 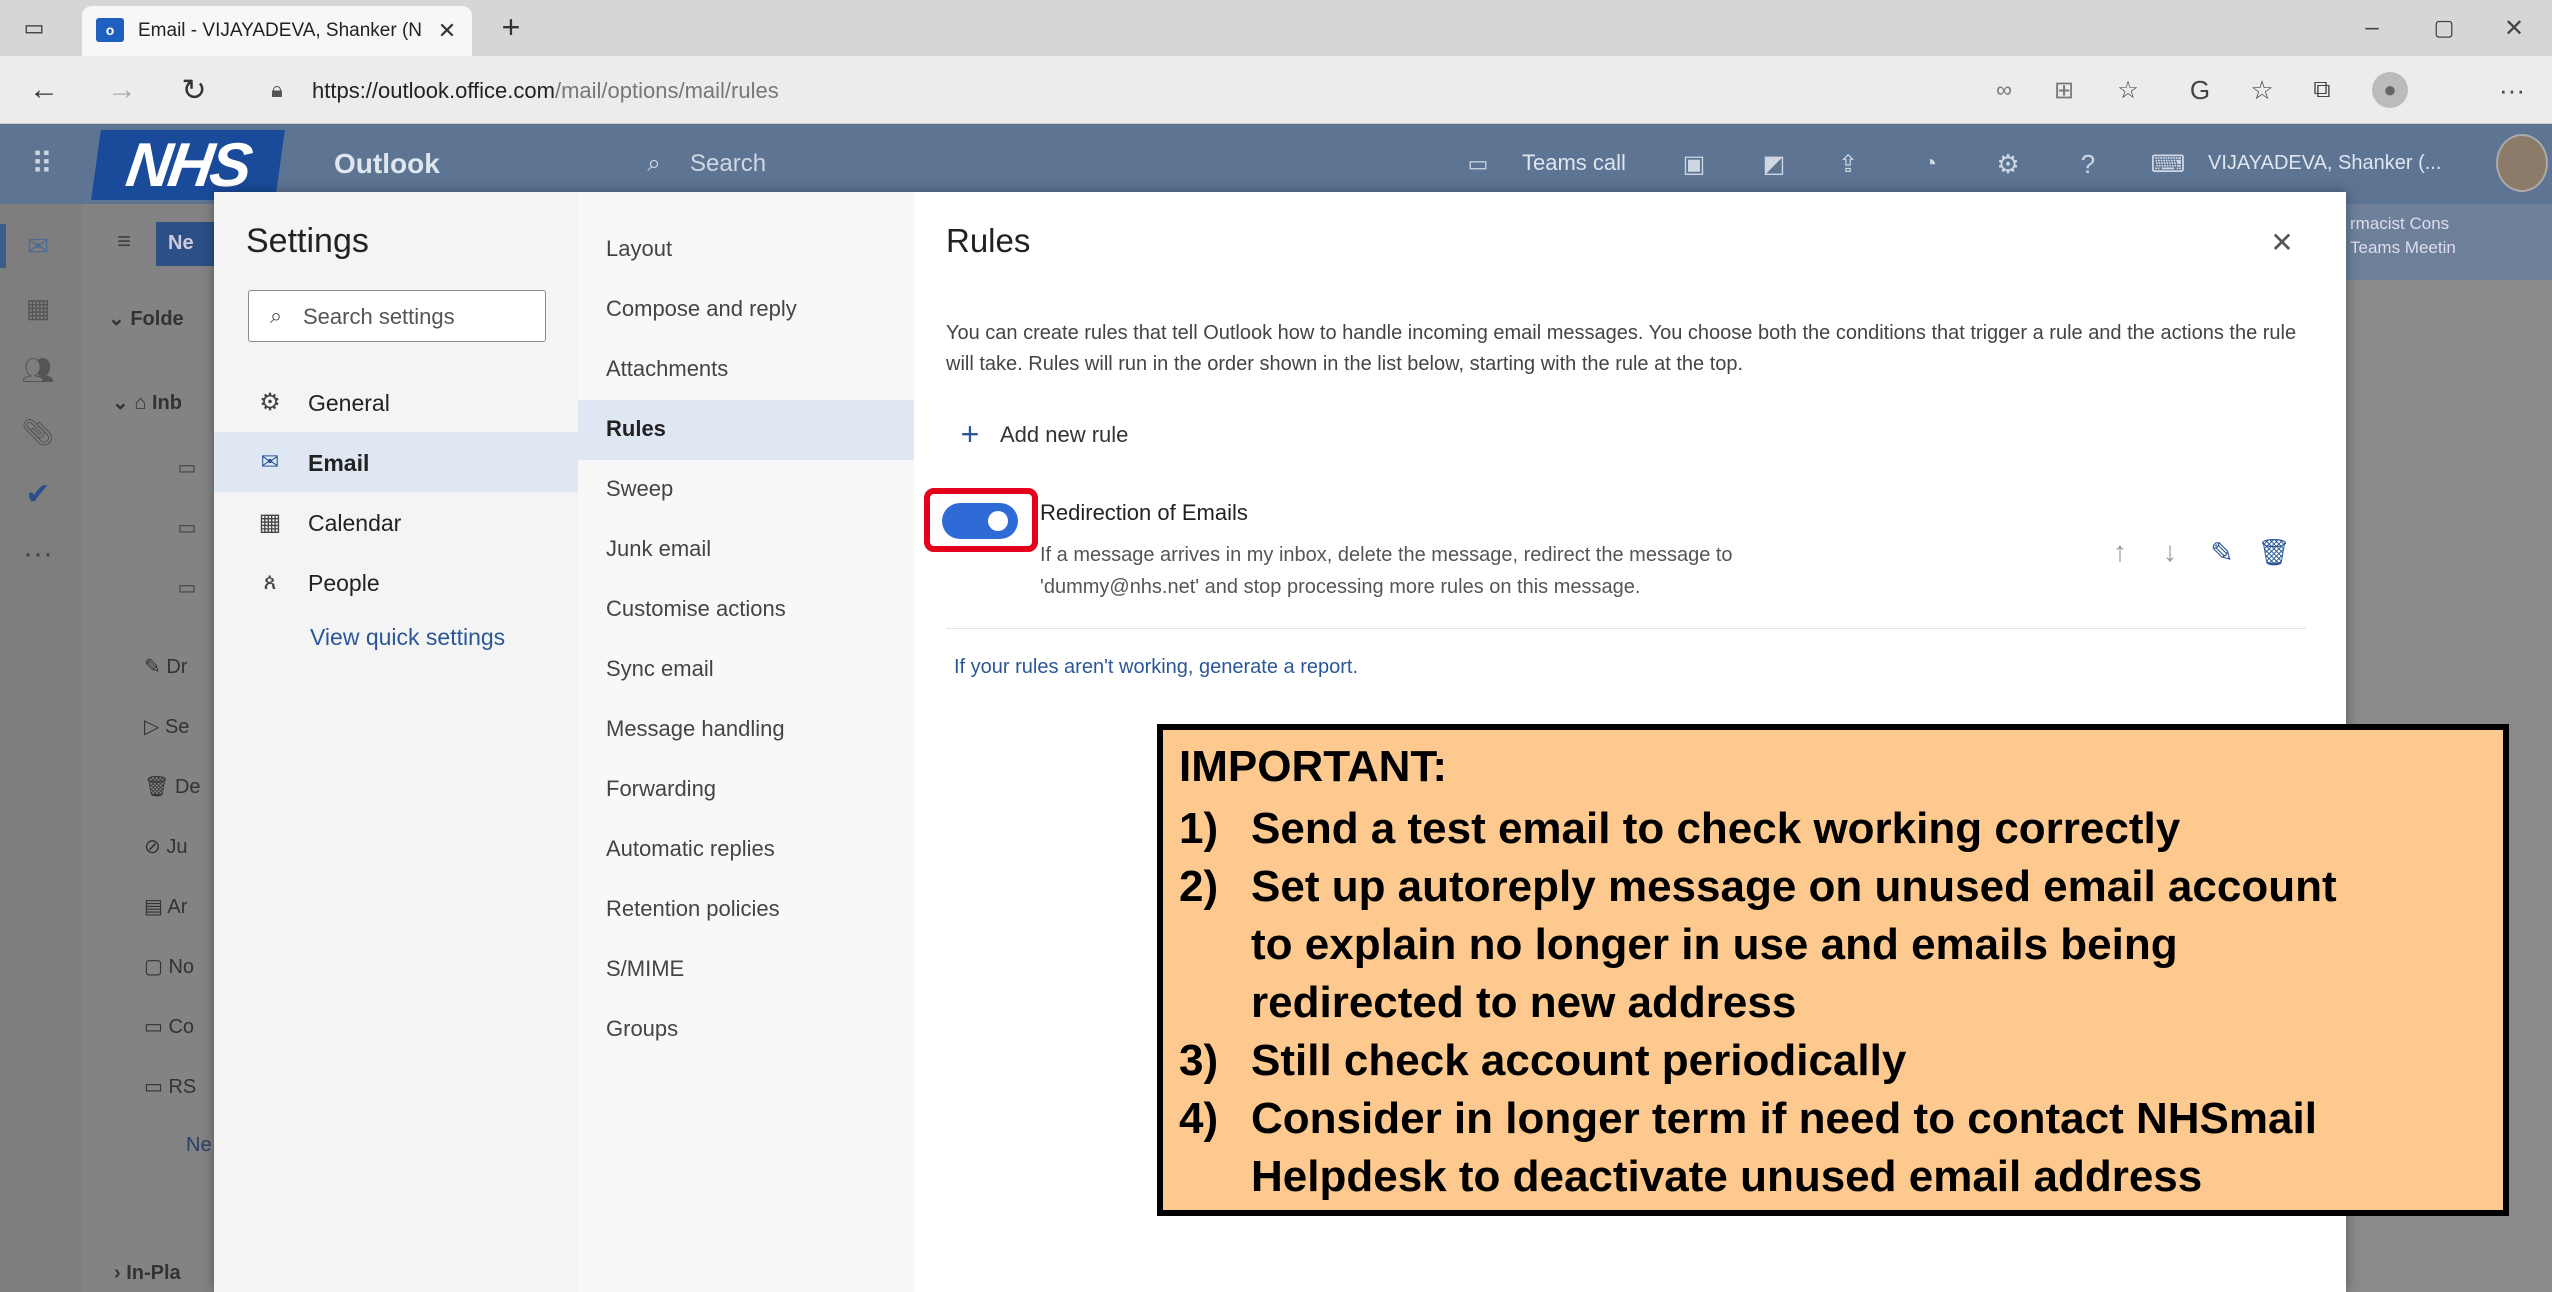 What do you see at coordinates (1199, 1060) in the screenshot?
I see `item-number: 3)` at bounding box center [1199, 1060].